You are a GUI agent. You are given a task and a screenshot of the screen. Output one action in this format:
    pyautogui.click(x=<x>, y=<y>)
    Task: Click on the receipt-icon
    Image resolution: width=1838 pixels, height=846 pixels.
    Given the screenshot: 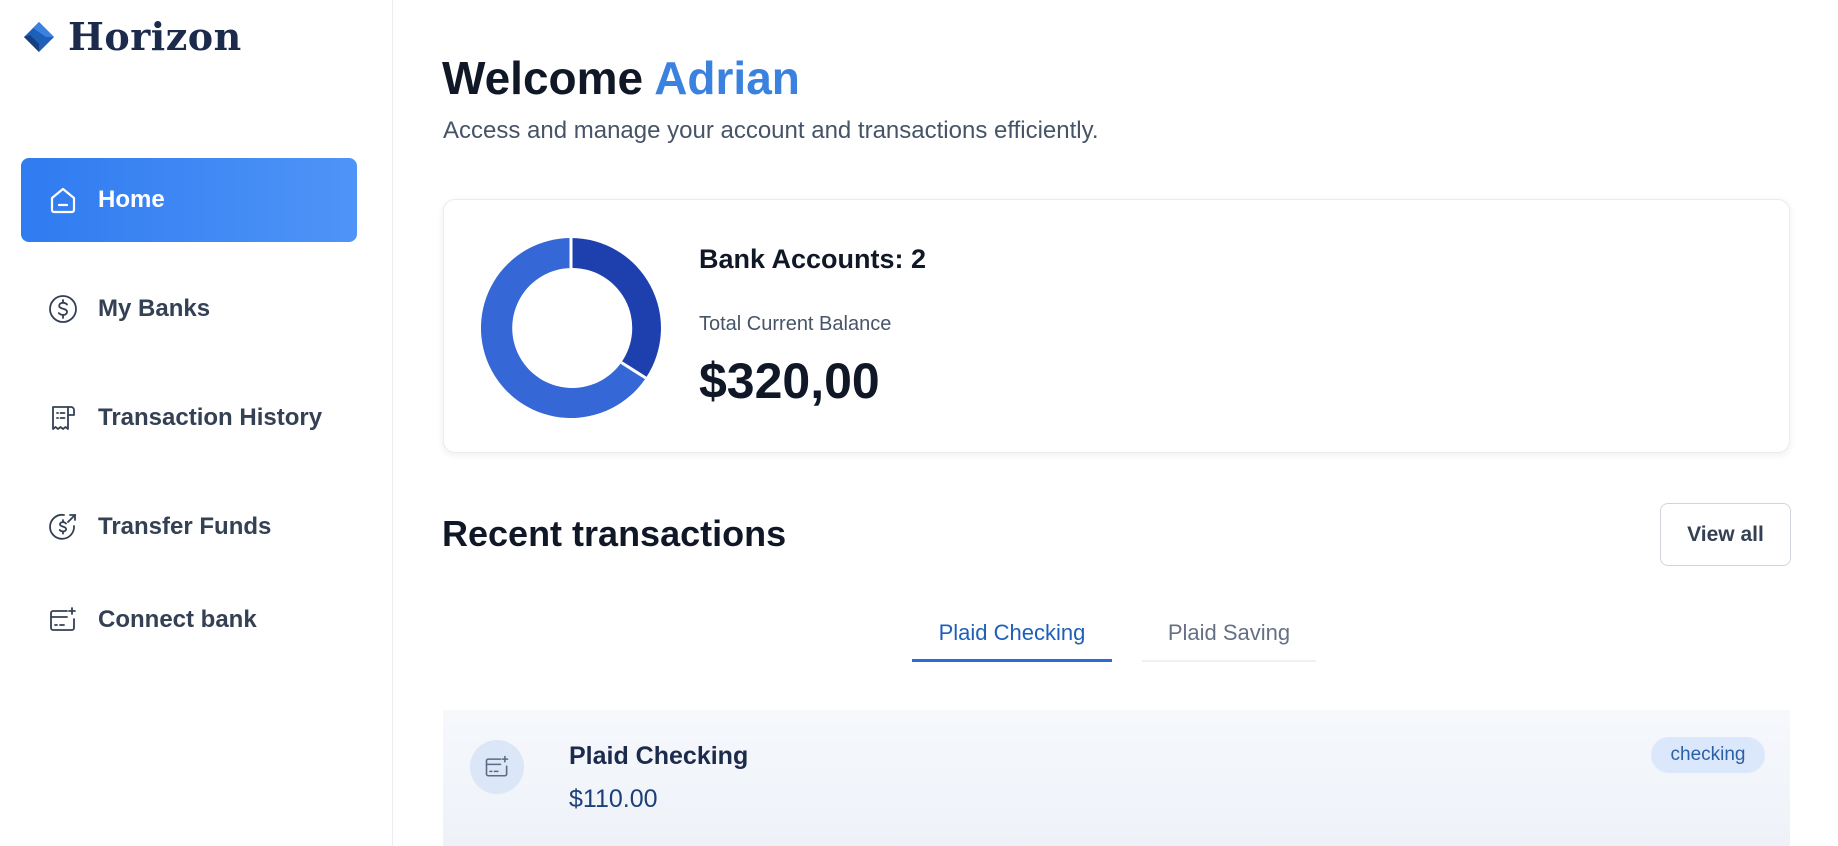 What is the action you would take?
    pyautogui.click(x=63, y=418)
    